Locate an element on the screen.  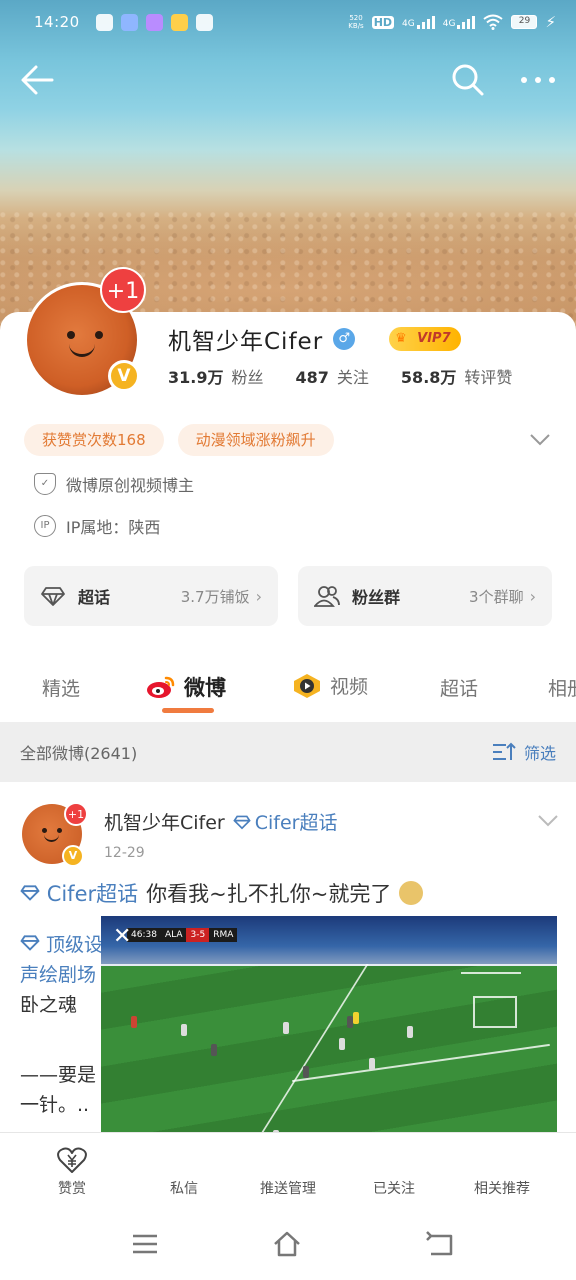
stat-following: 487 关注 is located at coordinates (332, 376).